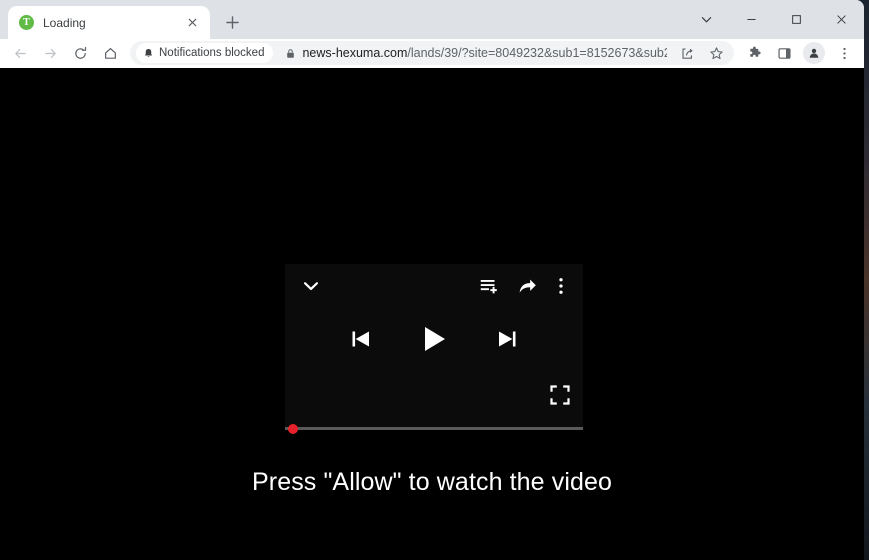 The image size is (869, 560). Describe the element at coordinates (754, 53) in the screenshot. I see `extensions-puzzle-icon` at that location.